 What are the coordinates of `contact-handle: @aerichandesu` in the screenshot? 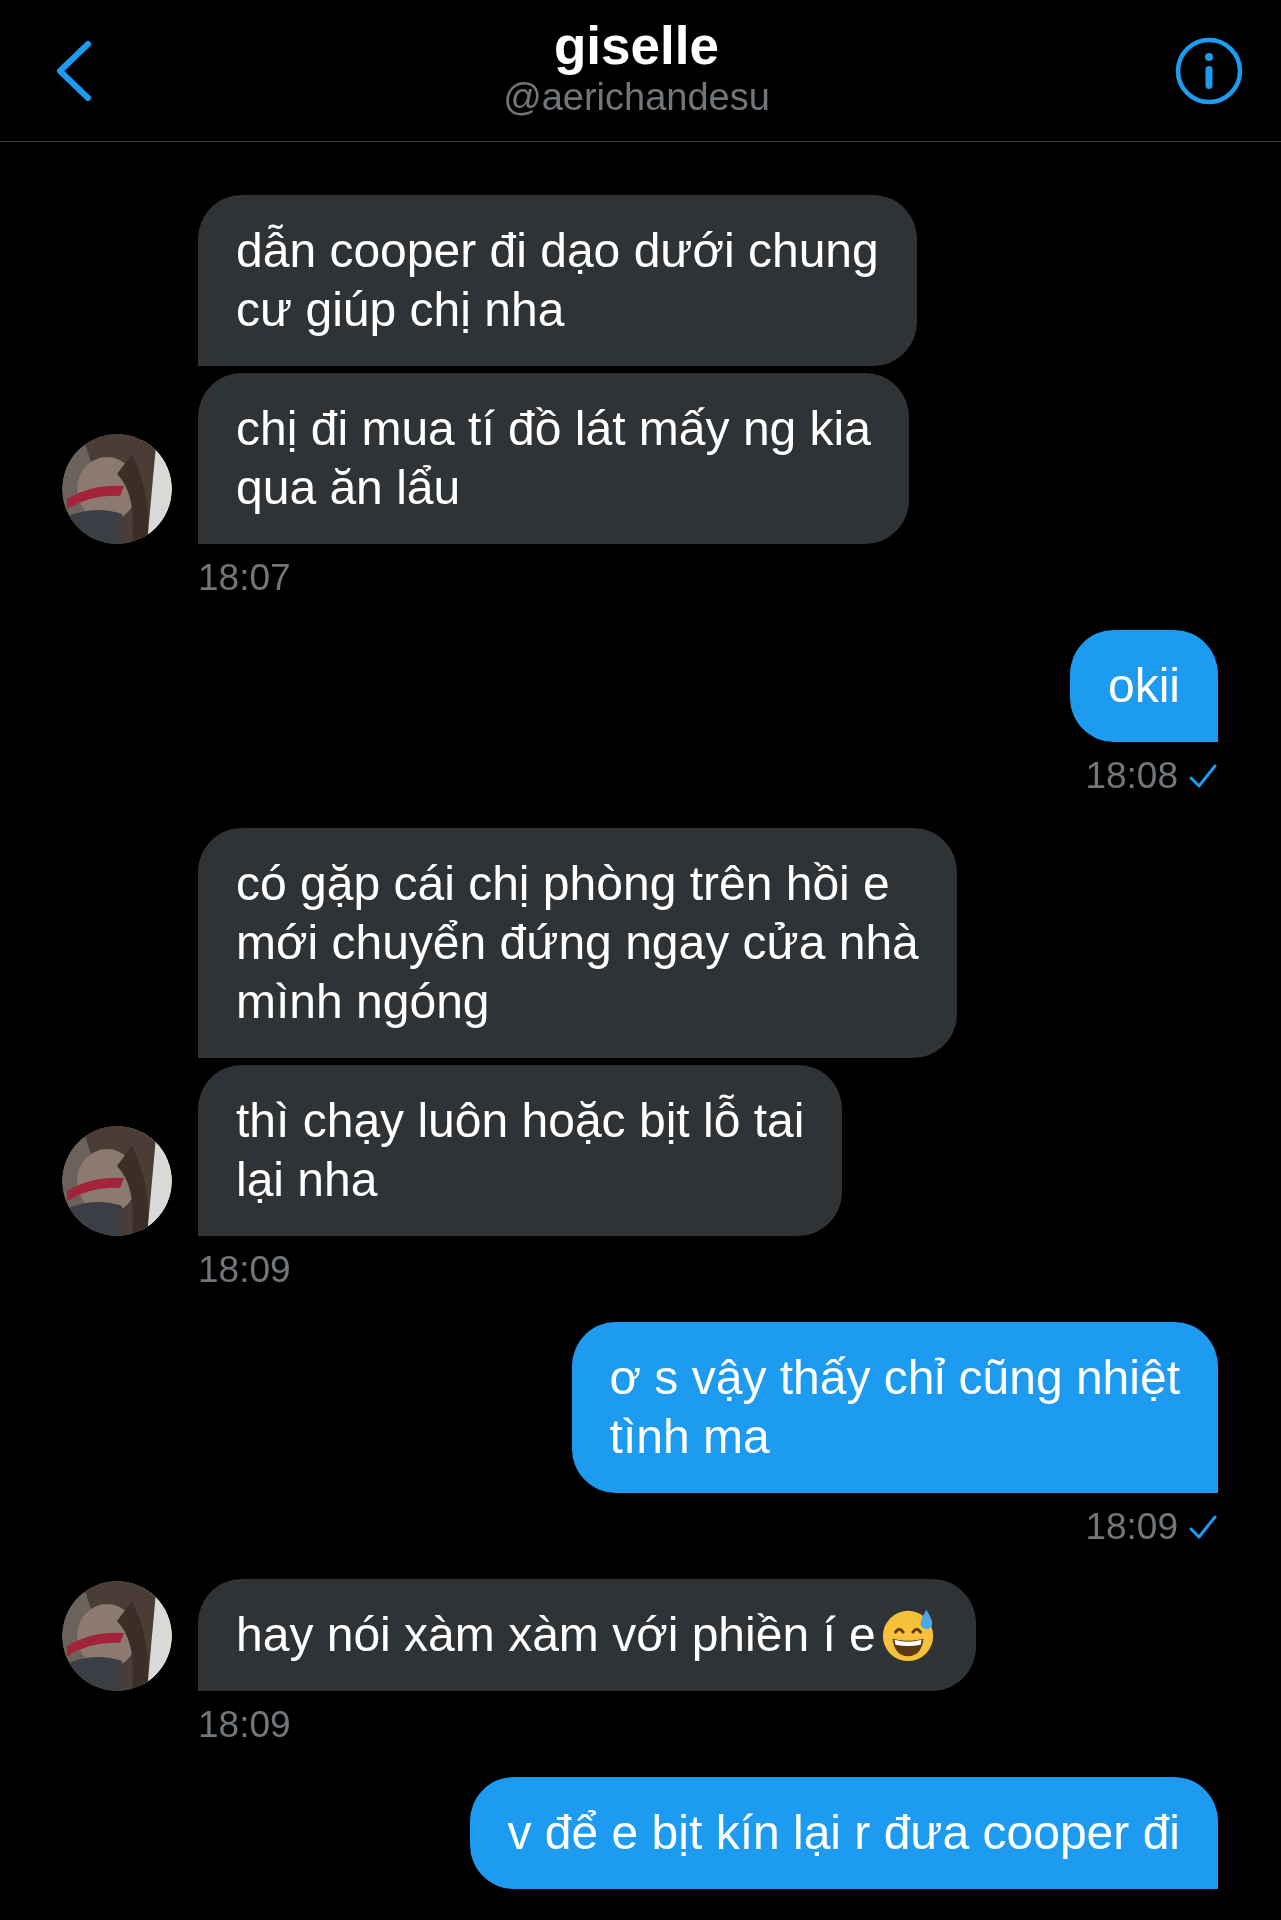 It's located at (636, 97).